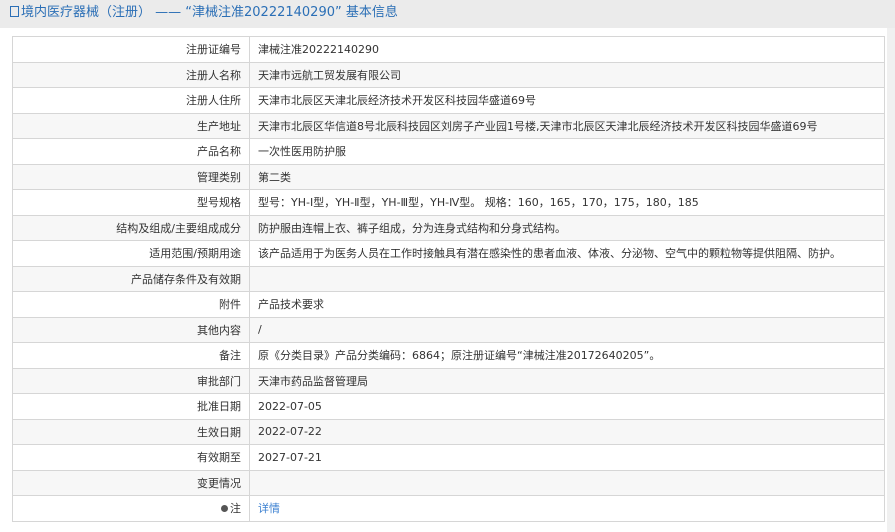  Describe the element at coordinates (131, 304) in the screenshot. I see `row-label: 附件` at that location.